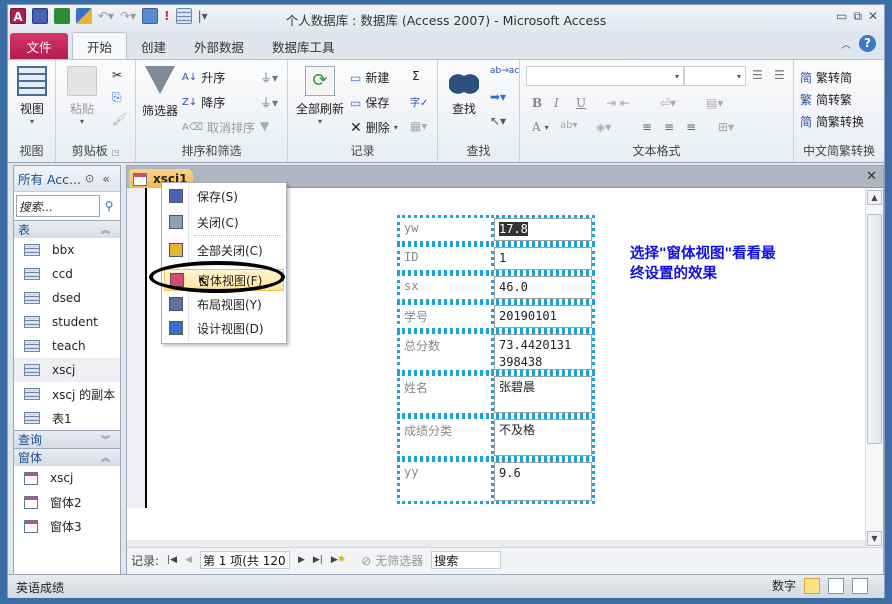 The height and width of the screenshot is (604, 892). I want to click on nav-section-tables: 表 ︽, so click(67, 229).